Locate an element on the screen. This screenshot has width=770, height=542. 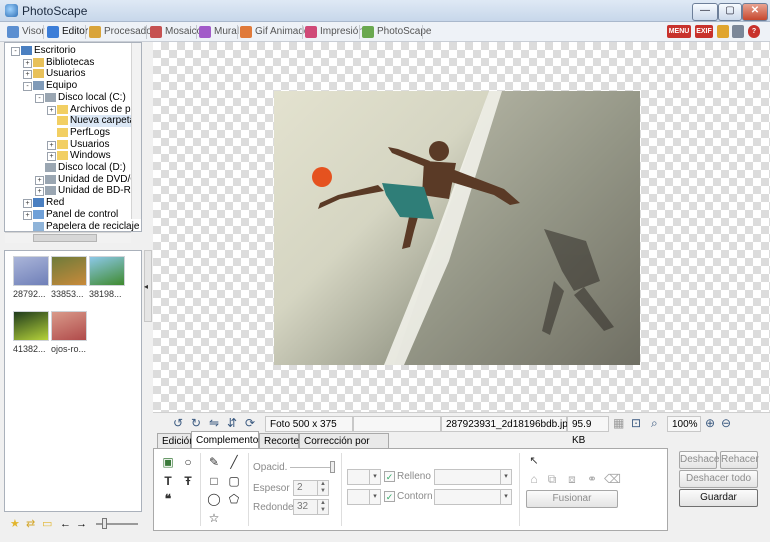
polygon-icon: ⬠ is located at coordinates (234, 499).